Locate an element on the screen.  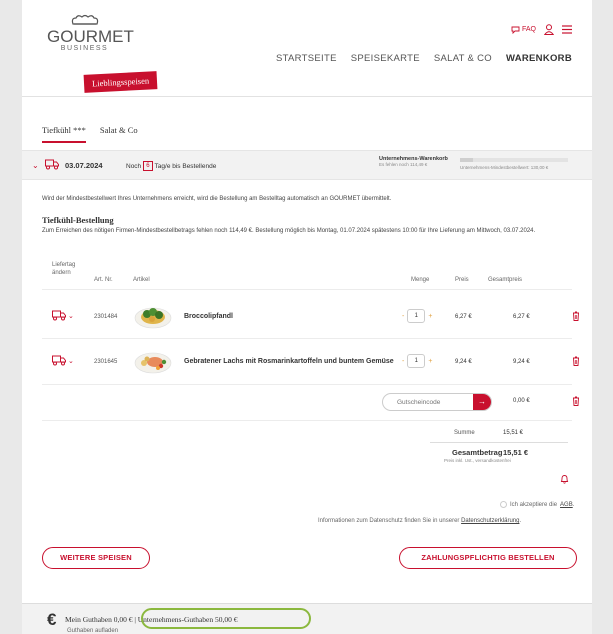
col-artnr: Art. Nr. is located at coordinates (103, 280).